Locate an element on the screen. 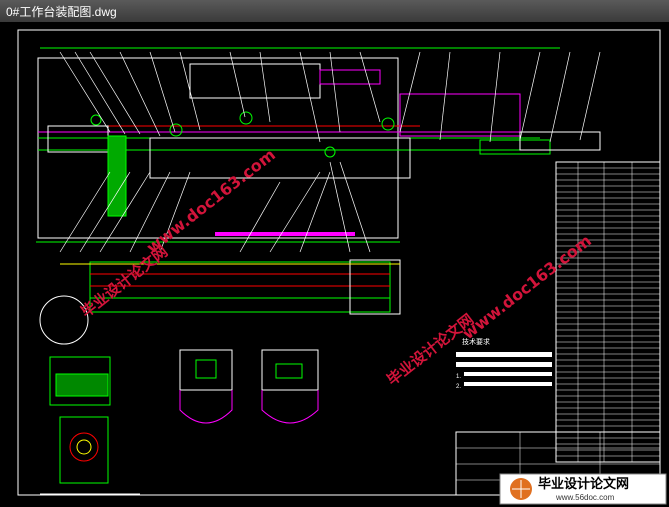  badge-url: www.56doc.com is located at coordinates (585, 497).